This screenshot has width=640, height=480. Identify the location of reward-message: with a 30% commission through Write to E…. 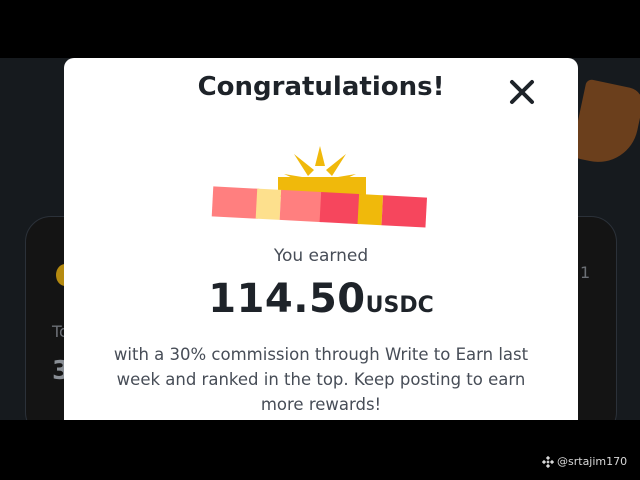
(321, 379).